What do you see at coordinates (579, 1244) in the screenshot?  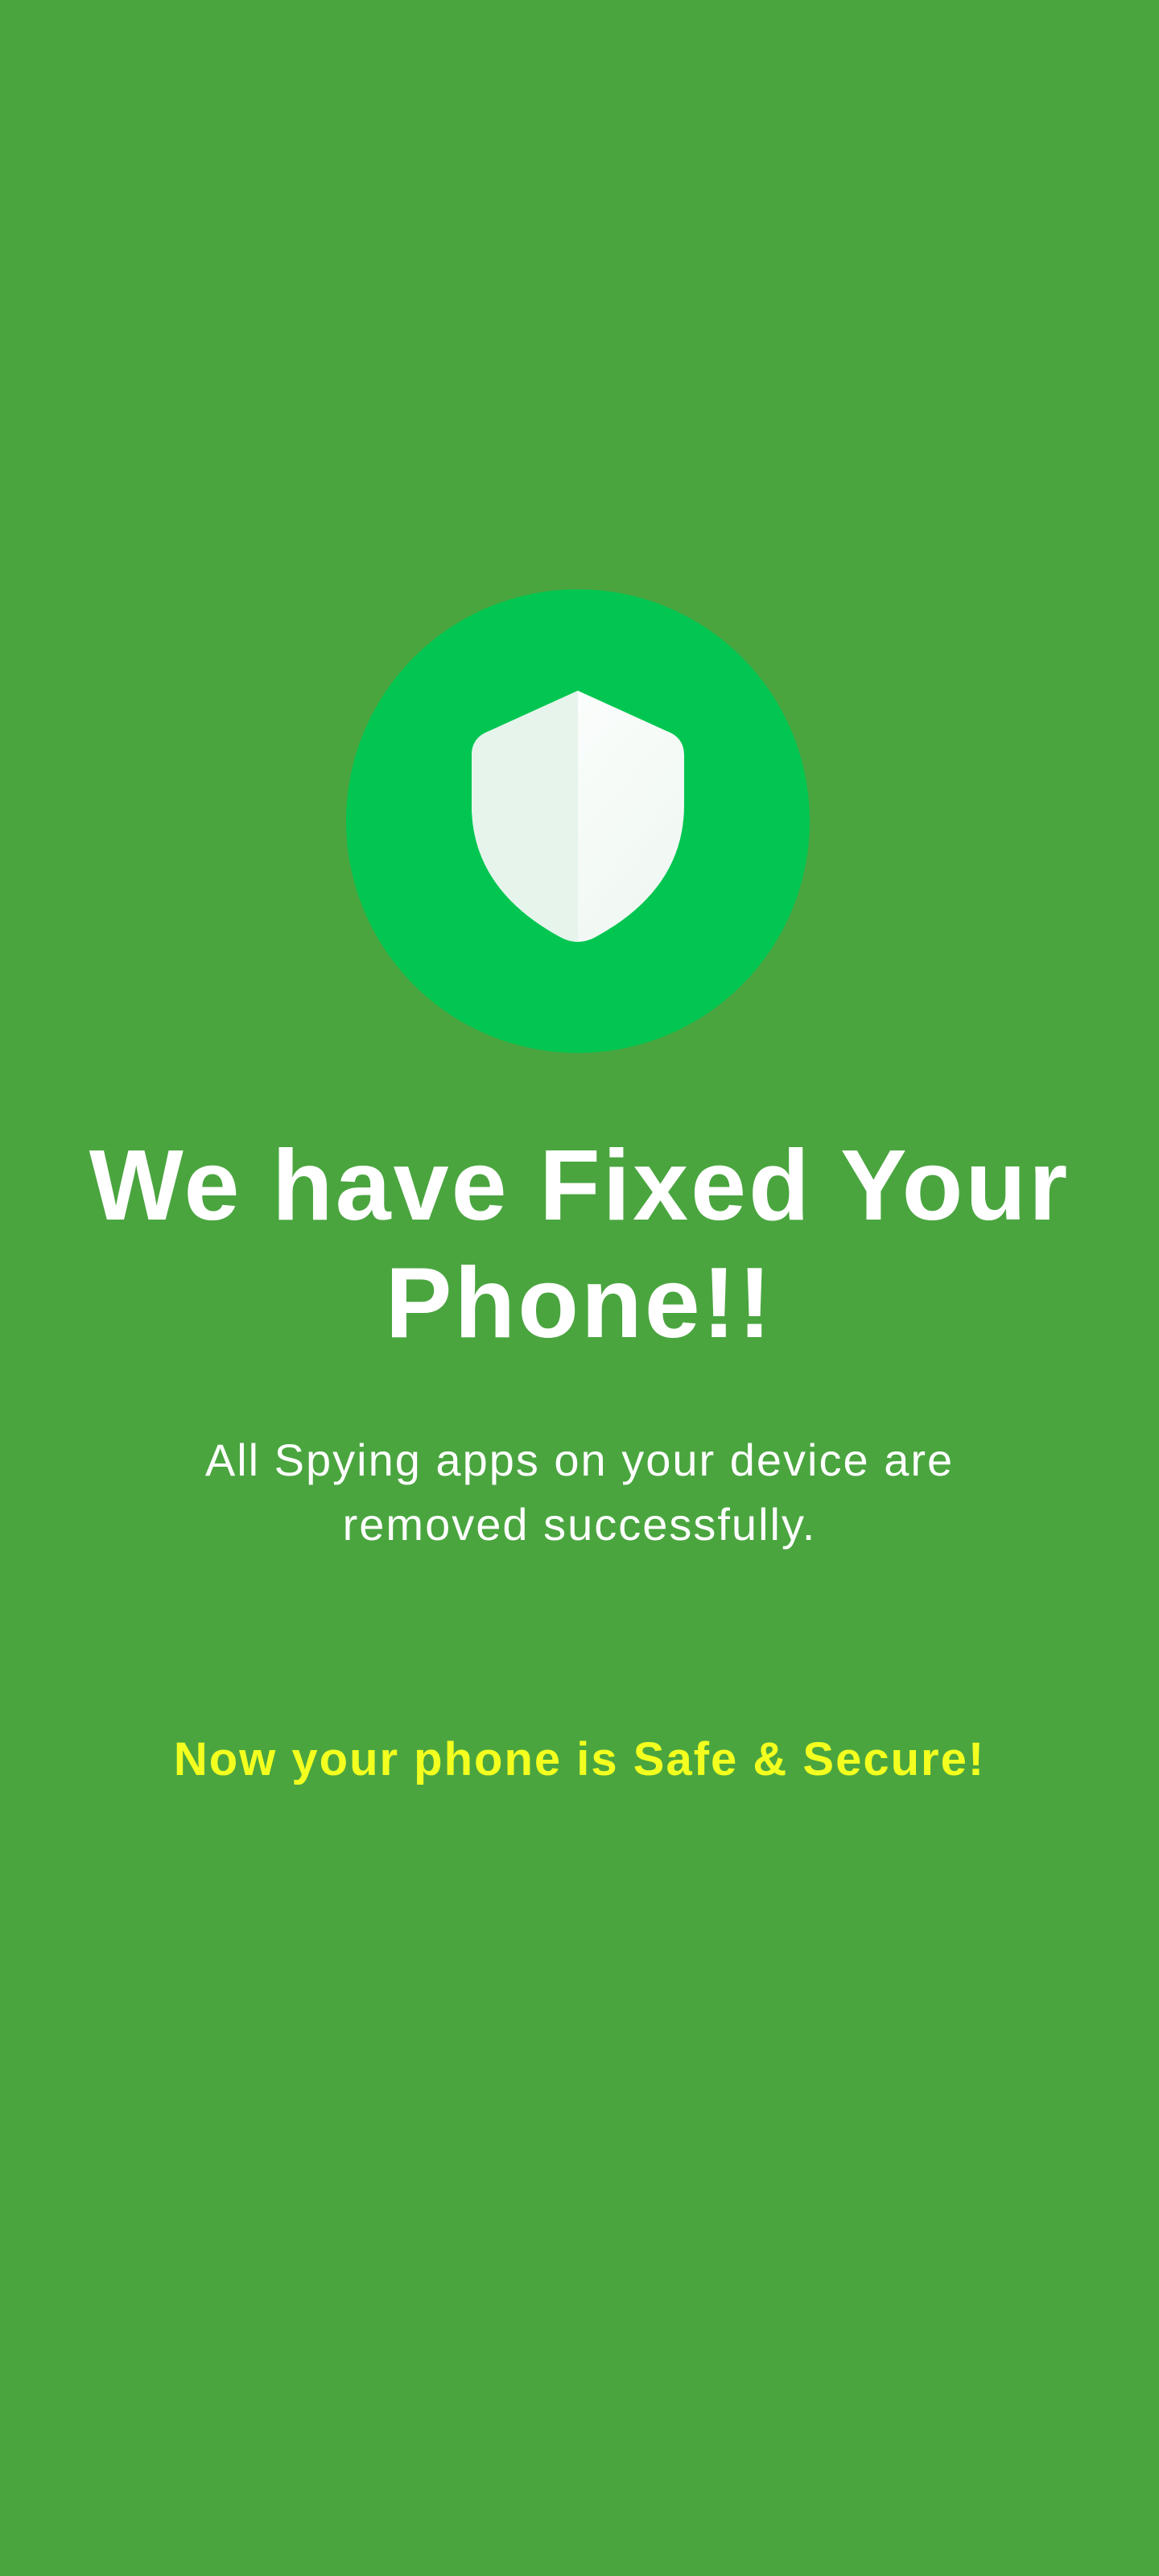 I see `page-title: We have Fixed Your Phone!!` at bounding box center [579, 1244].